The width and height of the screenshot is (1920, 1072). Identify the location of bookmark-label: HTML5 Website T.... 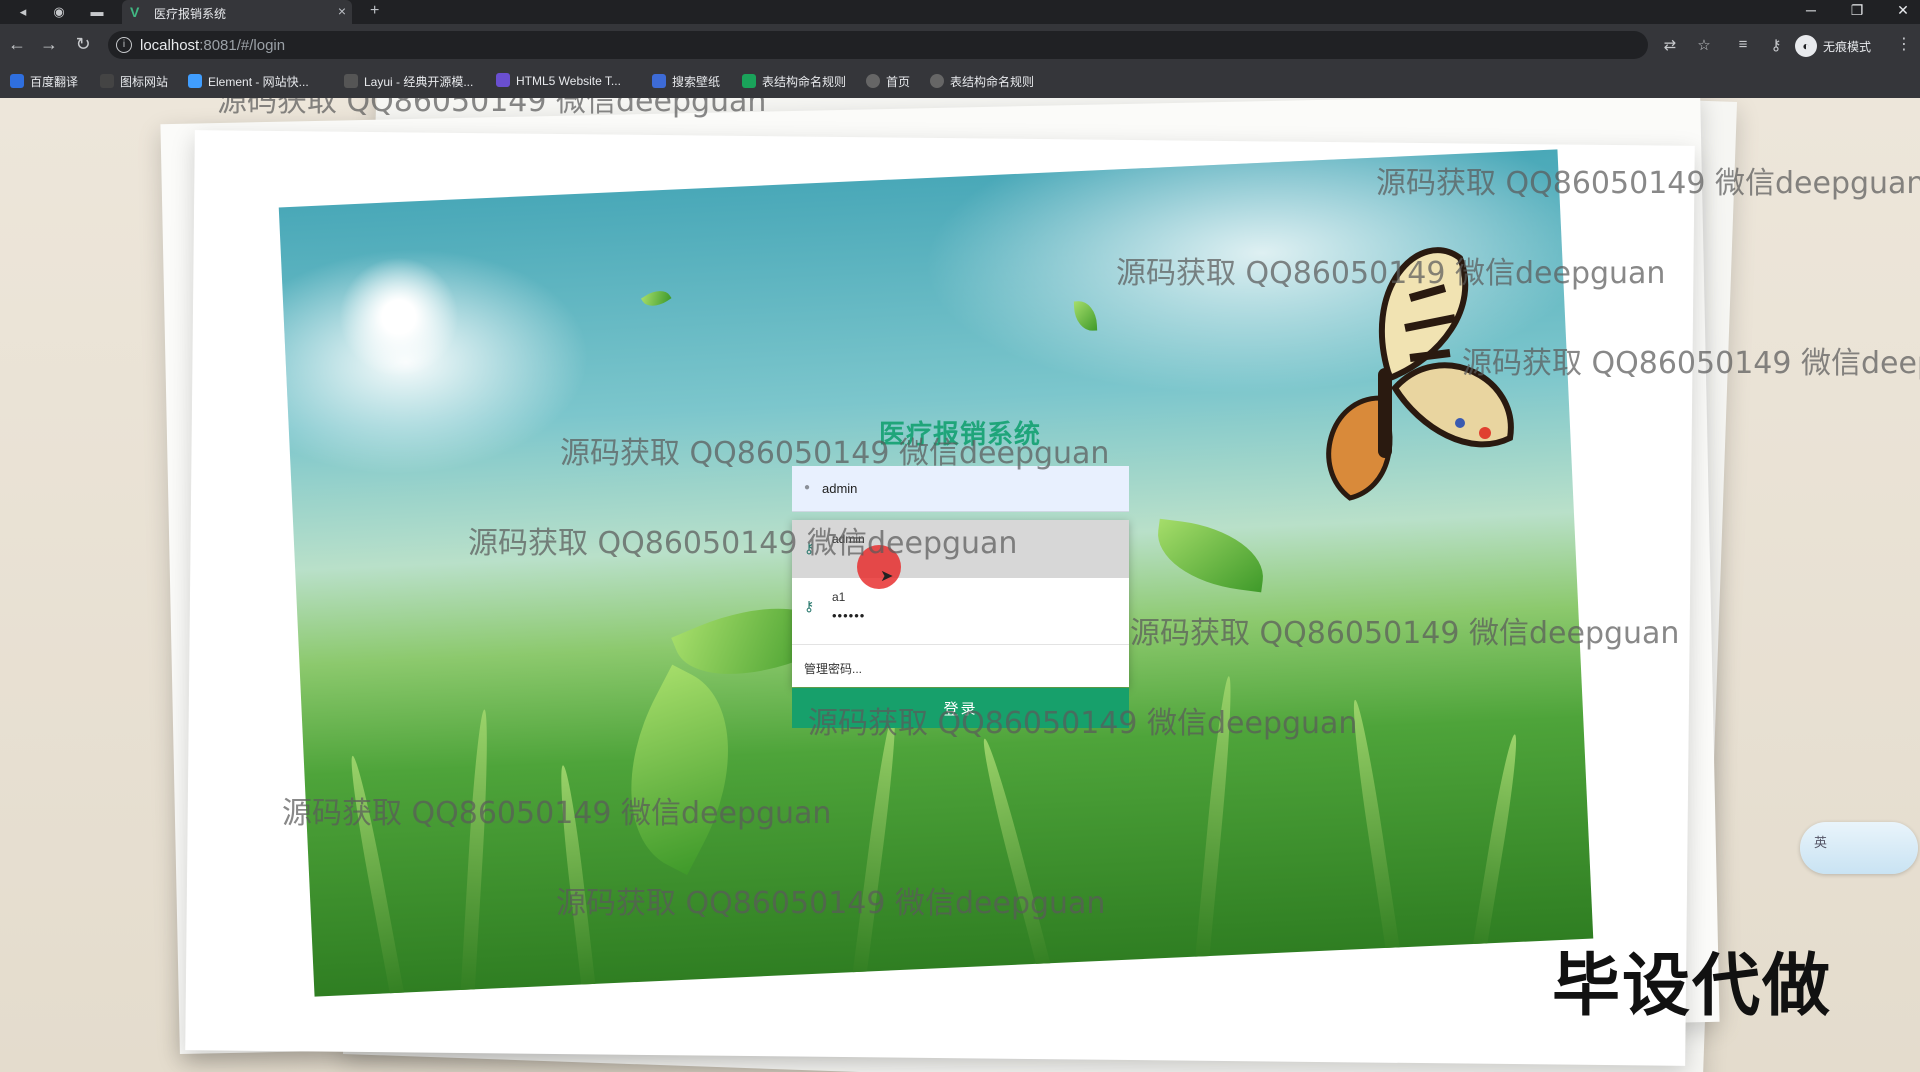
(568, 81).